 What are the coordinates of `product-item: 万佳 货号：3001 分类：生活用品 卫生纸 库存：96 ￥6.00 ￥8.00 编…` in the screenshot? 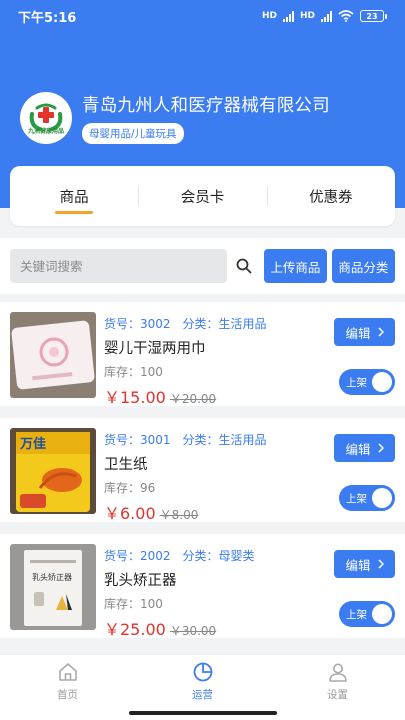 It's located at (202, 470).